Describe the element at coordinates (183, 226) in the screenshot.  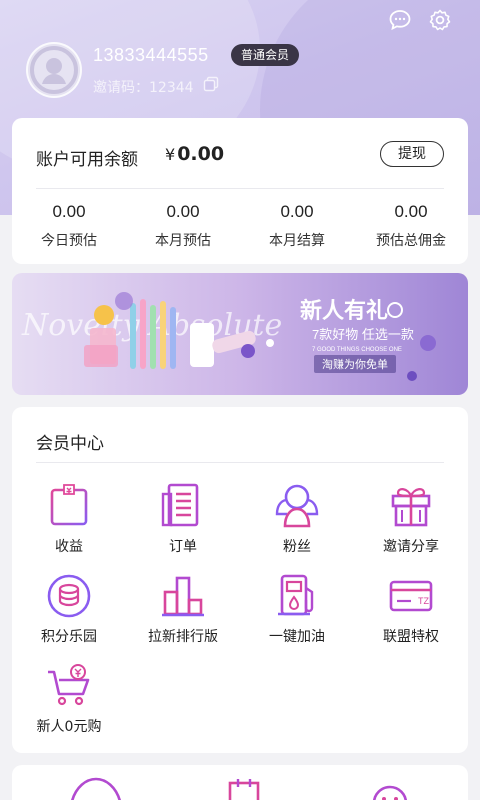
I see `stat-month-estimate: 0.00 本月预估` at that location.